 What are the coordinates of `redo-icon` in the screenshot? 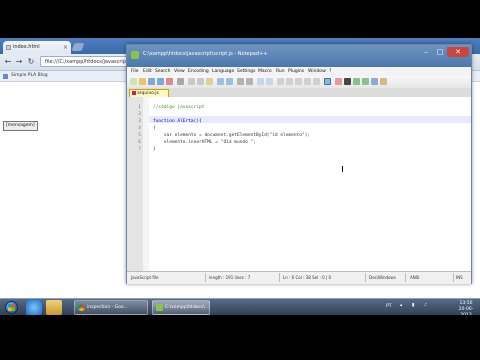 It's located at (229, 81).